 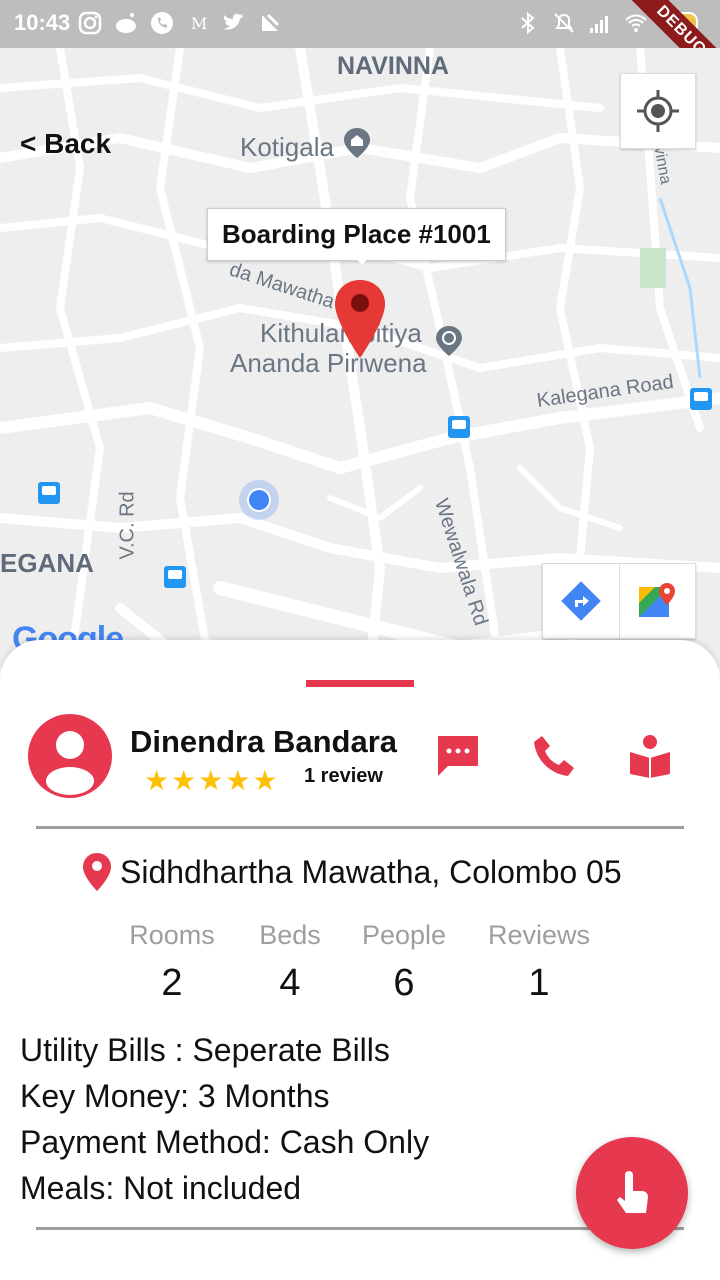 What do you see at coordinates (328, 363) in the screenshot?
I see `map-label-ananda-piriwena: Ananda Piriwena` at bounding box center [328, 363].